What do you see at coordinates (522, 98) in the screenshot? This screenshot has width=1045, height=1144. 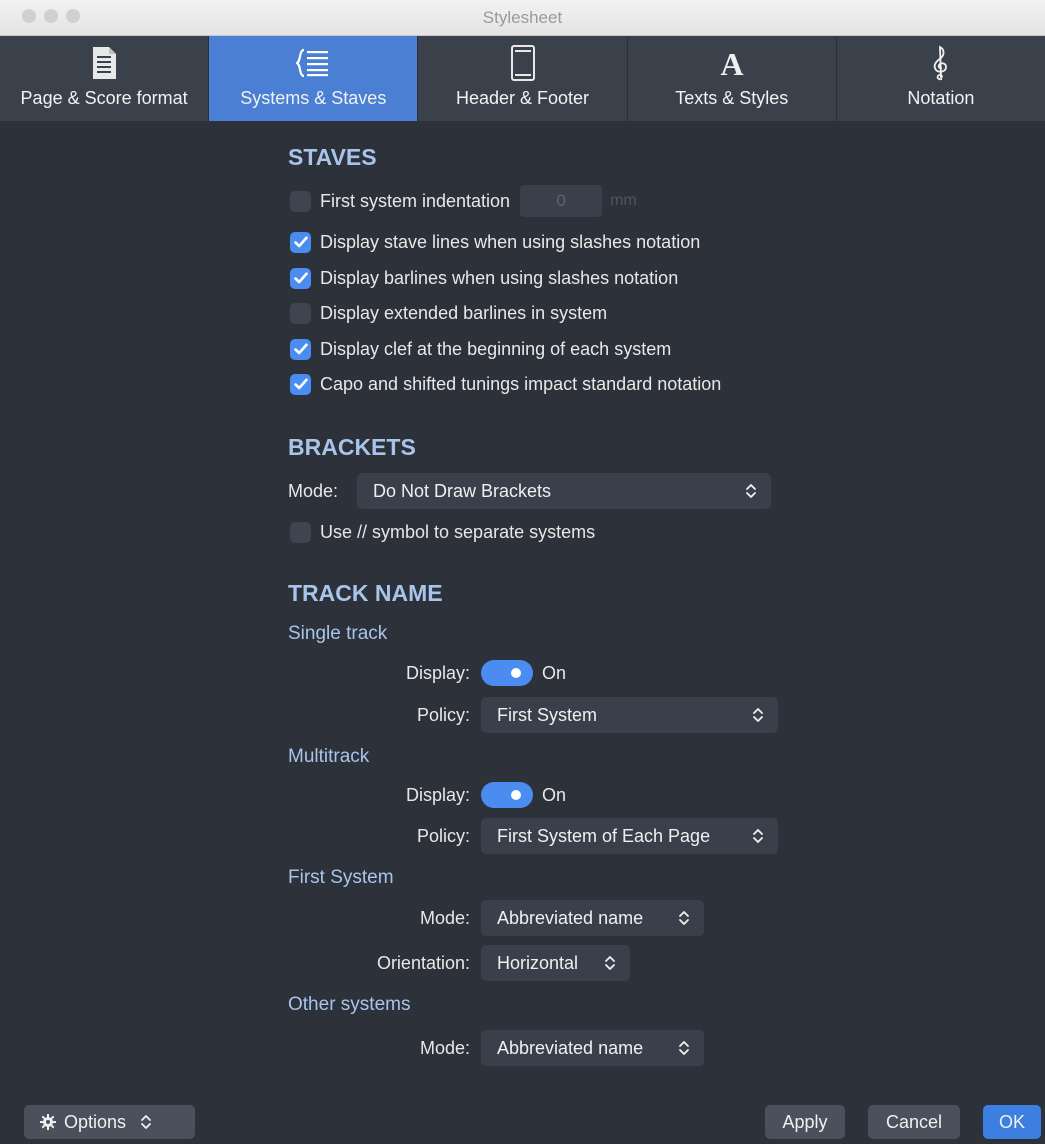 I see `tab-label: Header & Footer` at bounding box center [522, 98].